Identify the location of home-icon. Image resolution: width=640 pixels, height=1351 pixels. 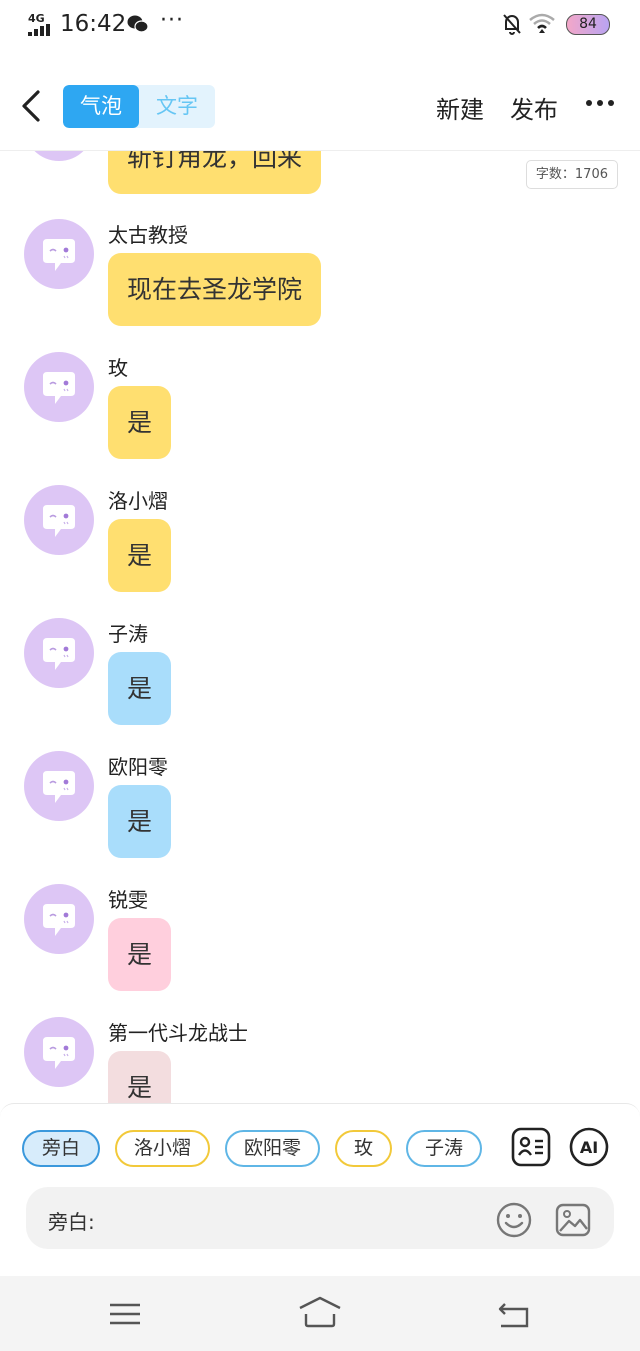
(320, 1312).